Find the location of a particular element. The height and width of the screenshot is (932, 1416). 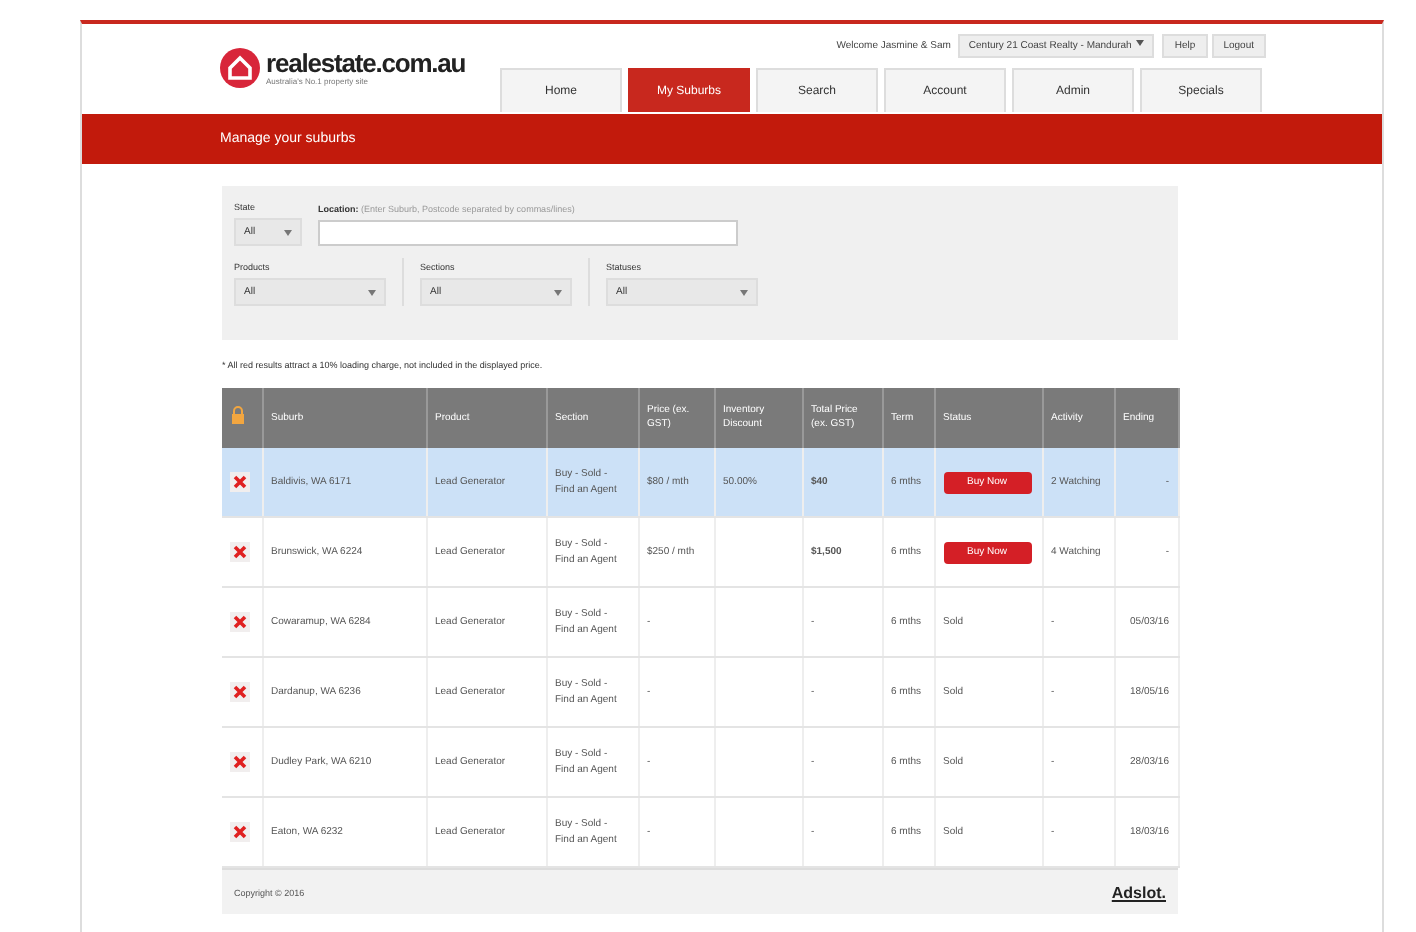

logo-text: realestate.com.au is located at coordinates (366, 63).